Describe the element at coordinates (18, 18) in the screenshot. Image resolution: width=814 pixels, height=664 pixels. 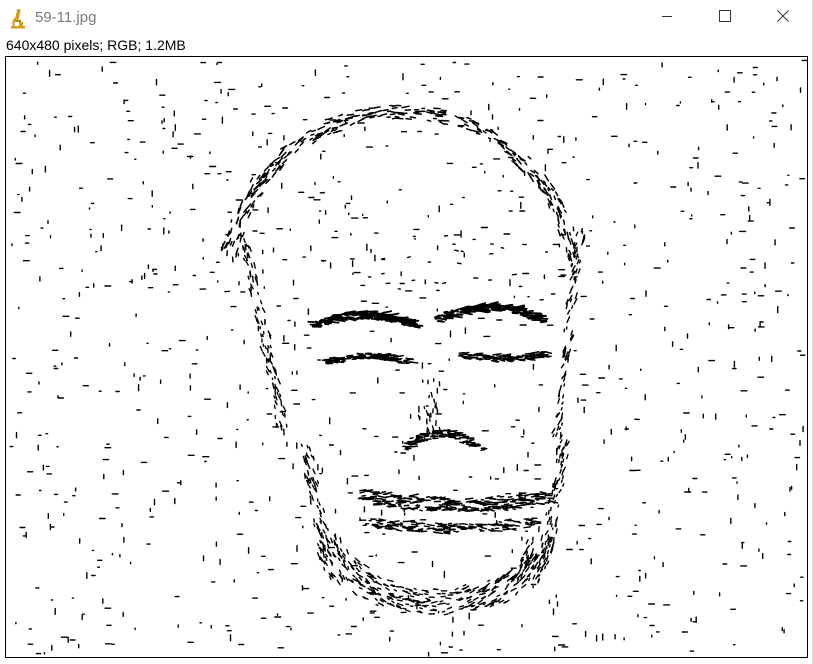
I see `microscope-icon` at that location.